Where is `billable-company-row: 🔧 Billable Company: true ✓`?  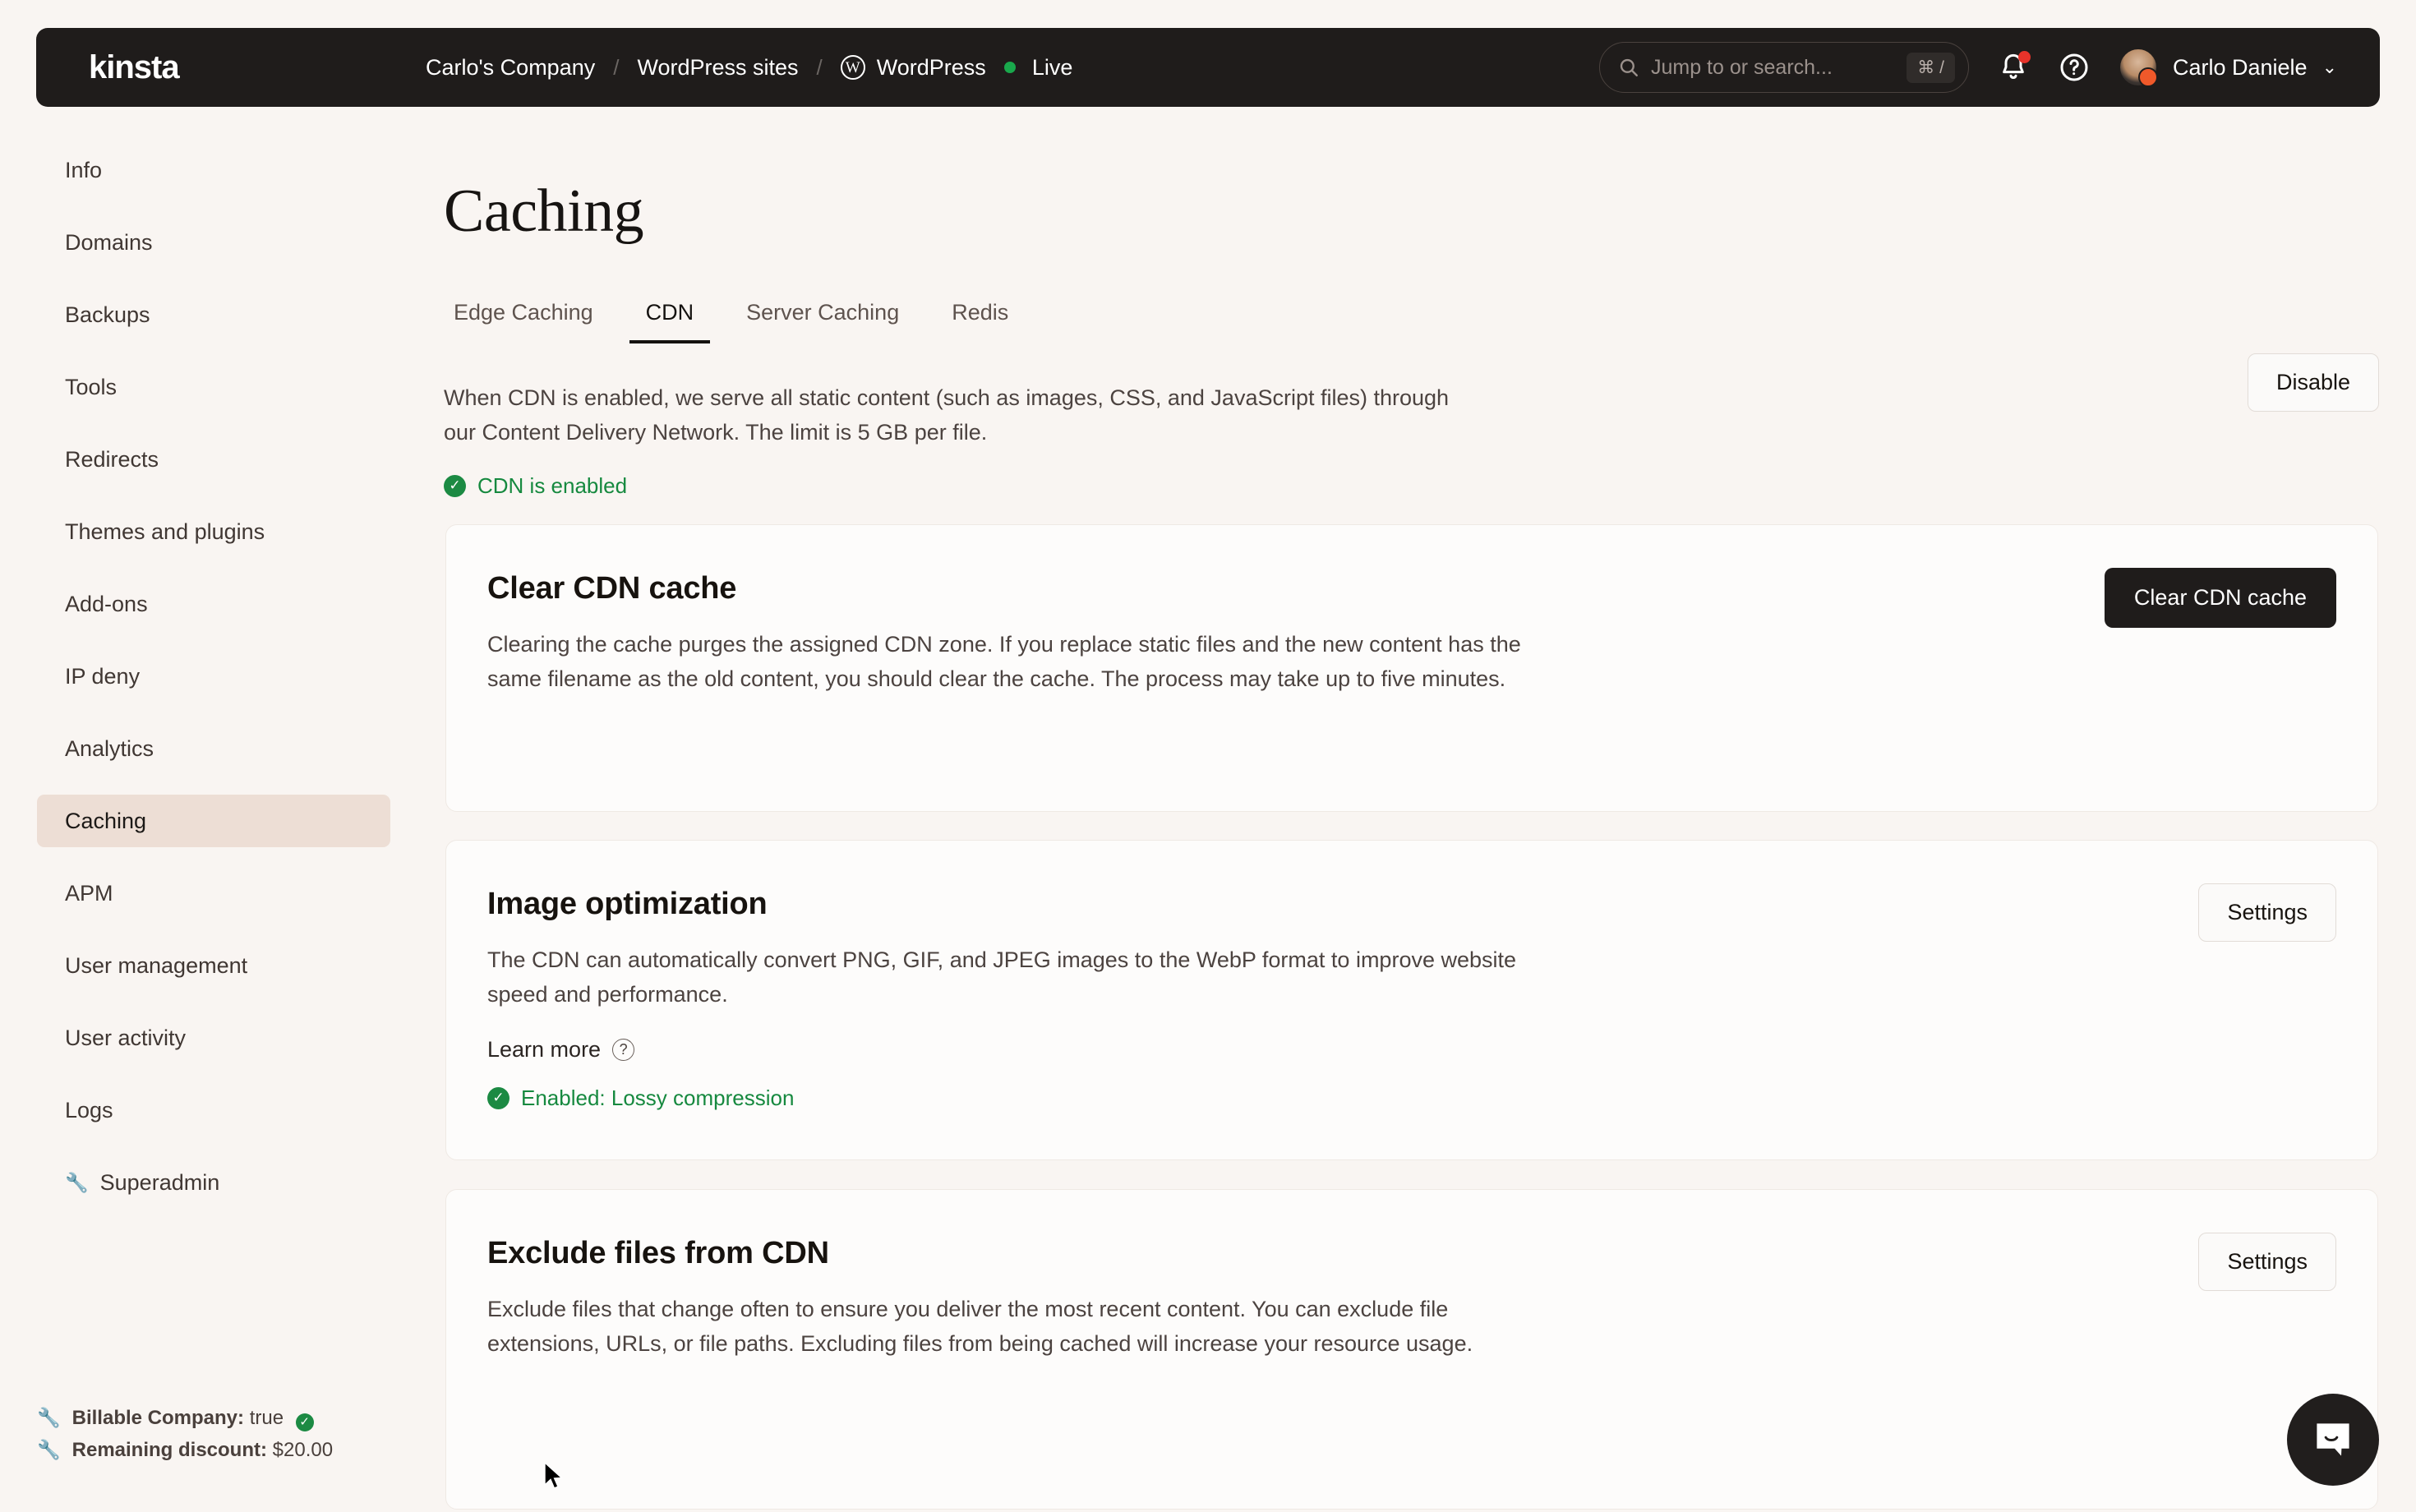
billable-company-row: 🔧 Billable Company: true ✓ is located at coordinates (185, 1418).